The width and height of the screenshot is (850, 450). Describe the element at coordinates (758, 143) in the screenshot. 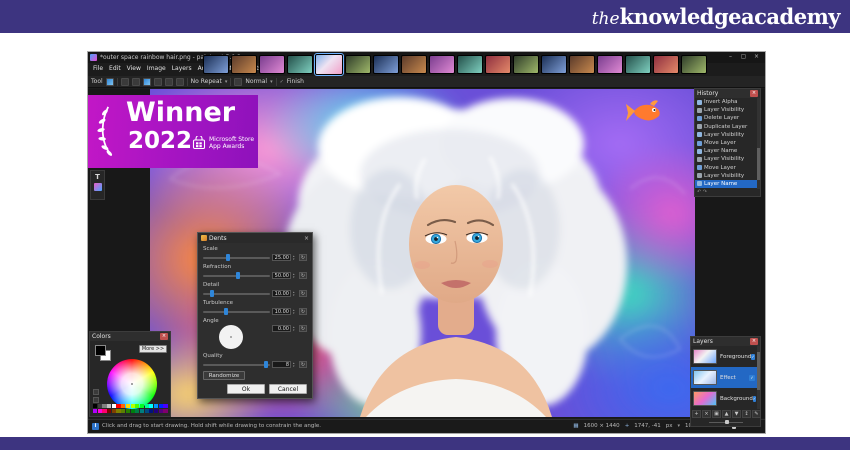

I see `history-scrollbar` at that location.